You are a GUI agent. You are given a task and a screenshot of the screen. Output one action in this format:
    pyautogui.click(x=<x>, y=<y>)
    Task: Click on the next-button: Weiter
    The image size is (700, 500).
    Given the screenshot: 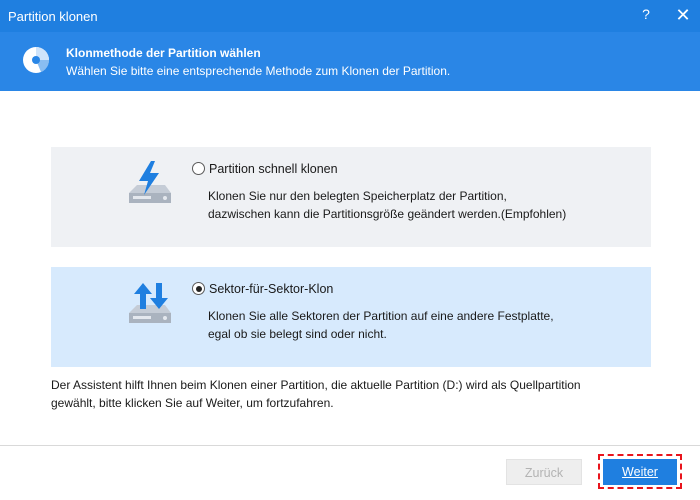 What is the action you would take?
    pyautogui.click(x=640, y=472)
    